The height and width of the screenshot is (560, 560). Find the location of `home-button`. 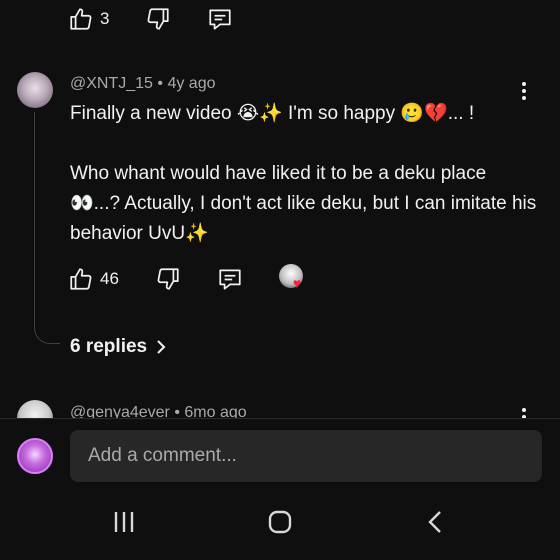

home-button is located at coordinates (280, 524).